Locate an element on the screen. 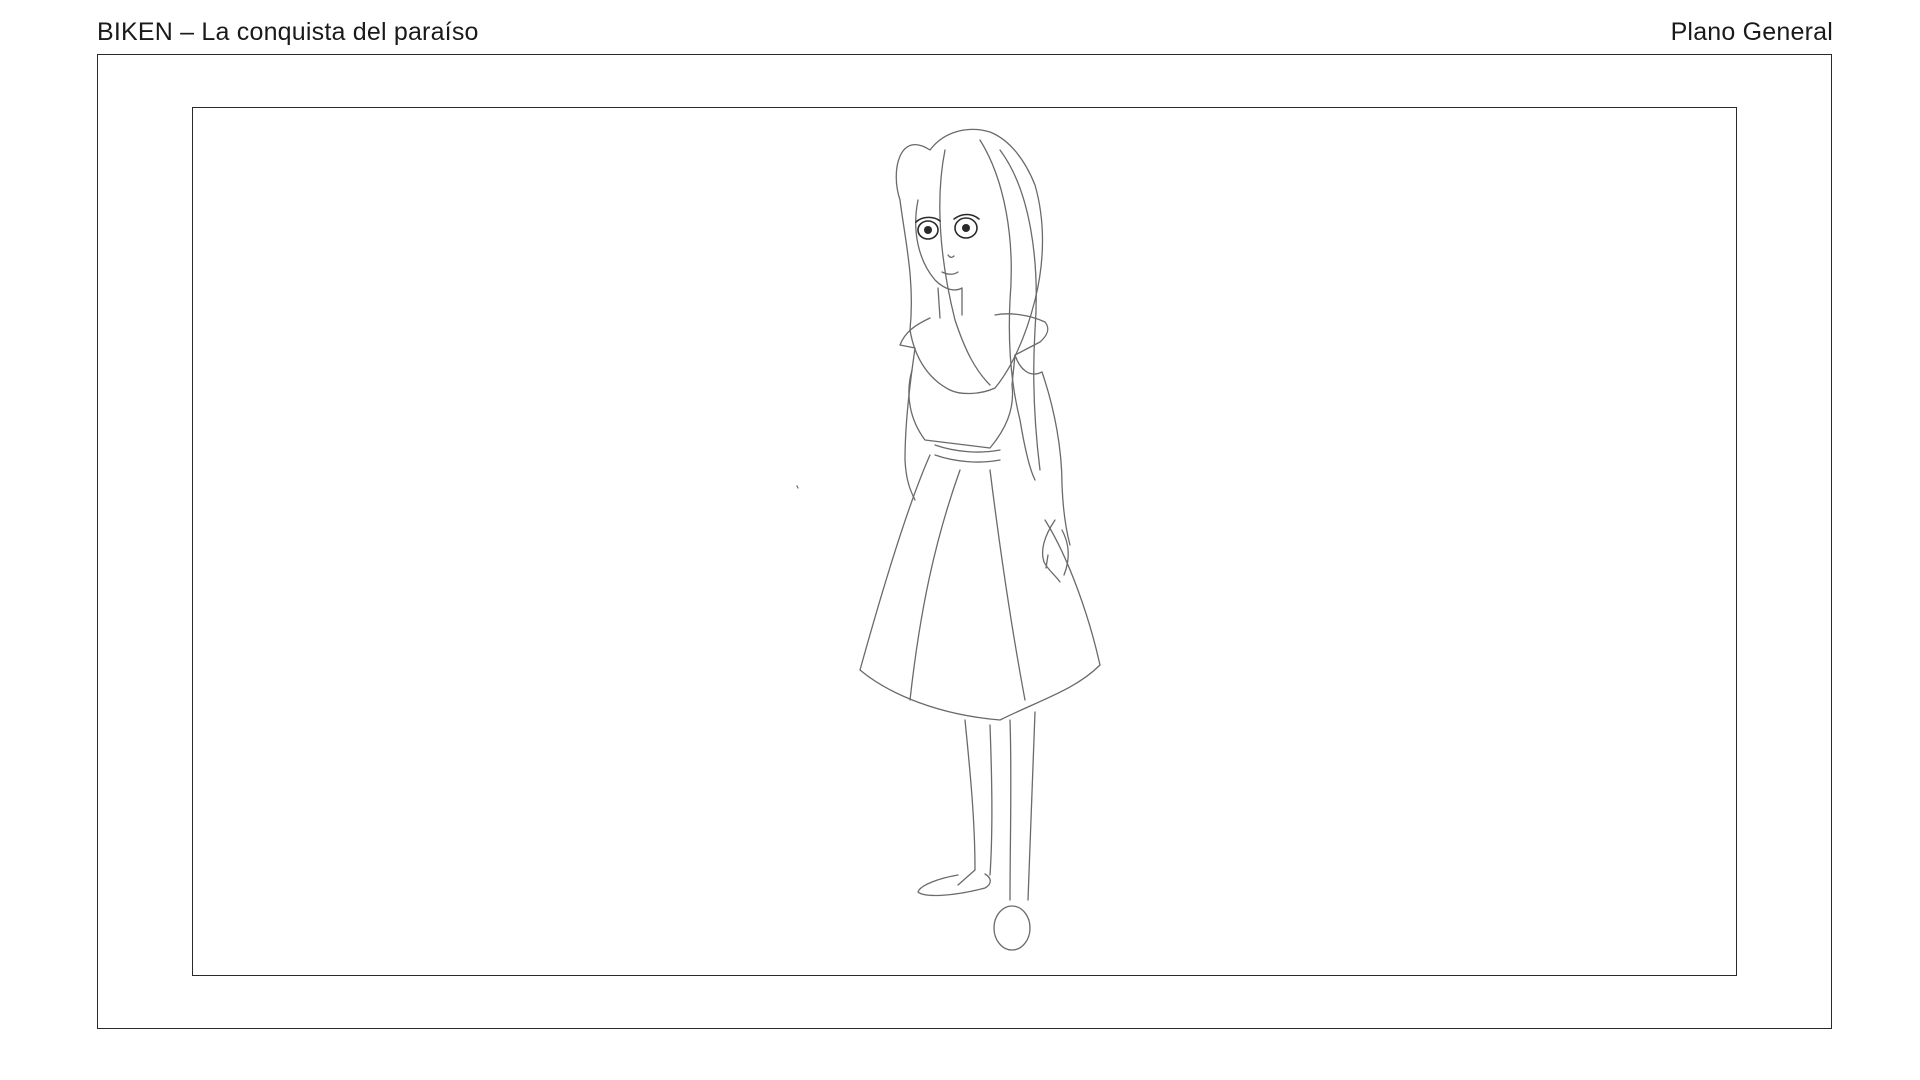 This screenshot has height=1080, width=1920. face-outline is located at coordinates (939, 245).